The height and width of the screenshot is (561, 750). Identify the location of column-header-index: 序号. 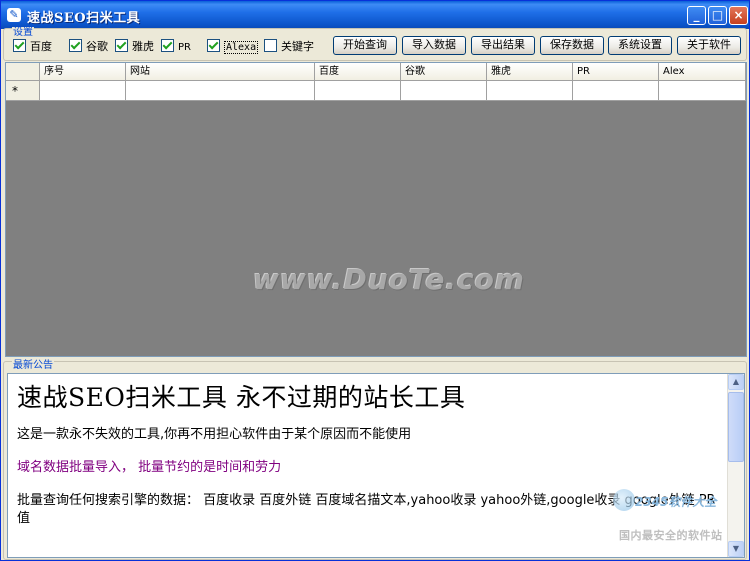
(83, 72).